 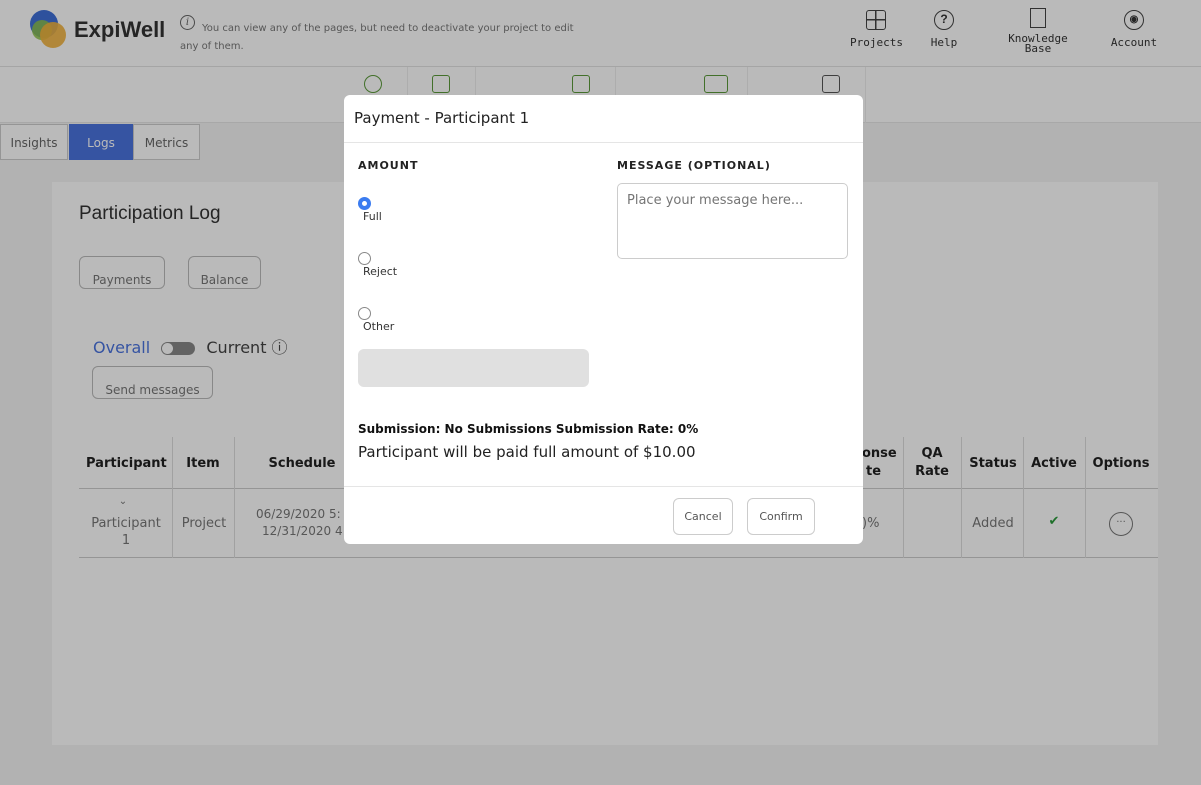 What do you see at coordinates (603, 142) in the screenshot?
I see `modal-header-divider` at bounding box center [603, 142].